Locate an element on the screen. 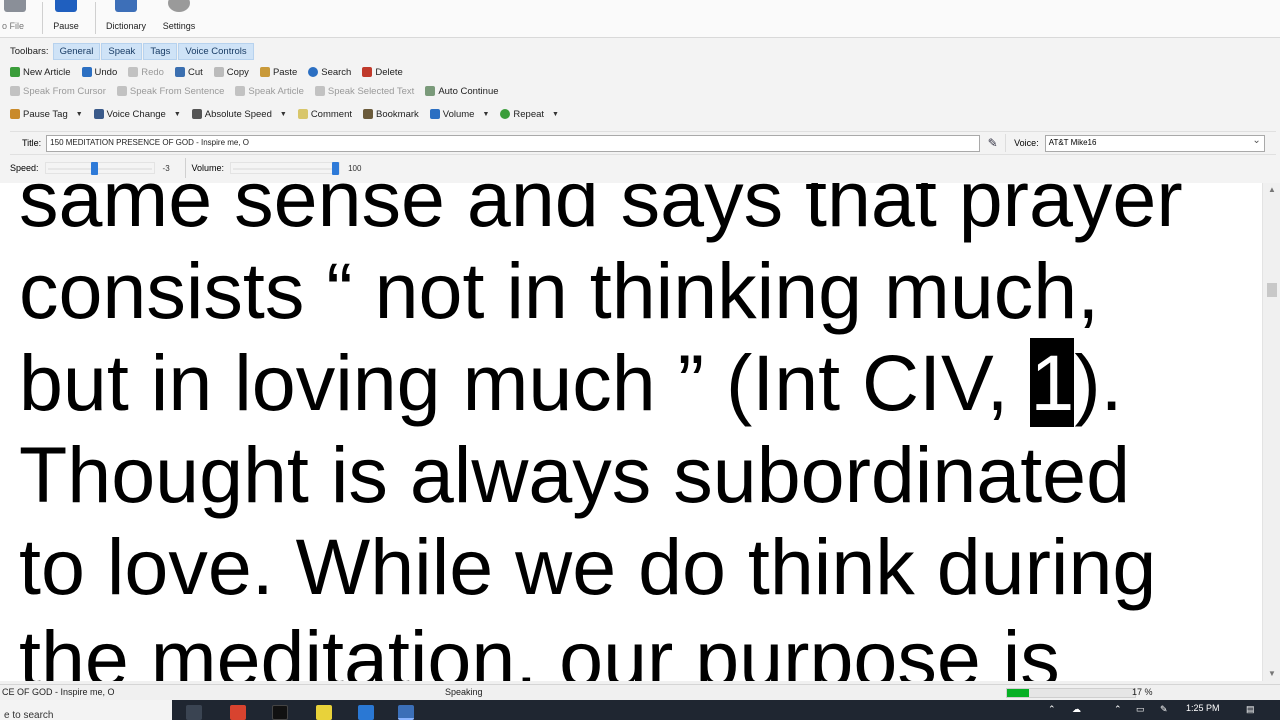 The width and height of the screenshot is (1280, 720). status-article-title: CE OF GOD - Inspire me, O is located at coordinates (58, 692).